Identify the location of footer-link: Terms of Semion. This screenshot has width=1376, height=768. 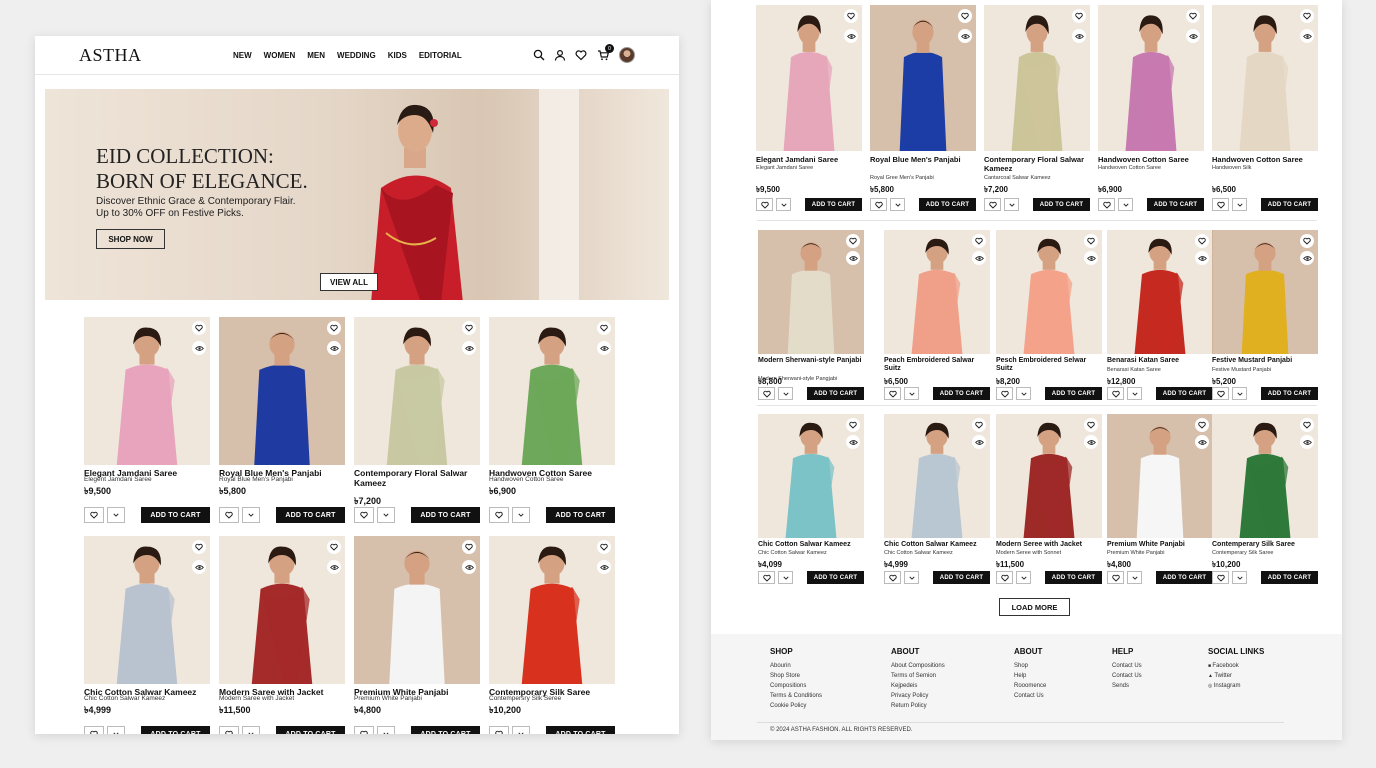
(918, 676).